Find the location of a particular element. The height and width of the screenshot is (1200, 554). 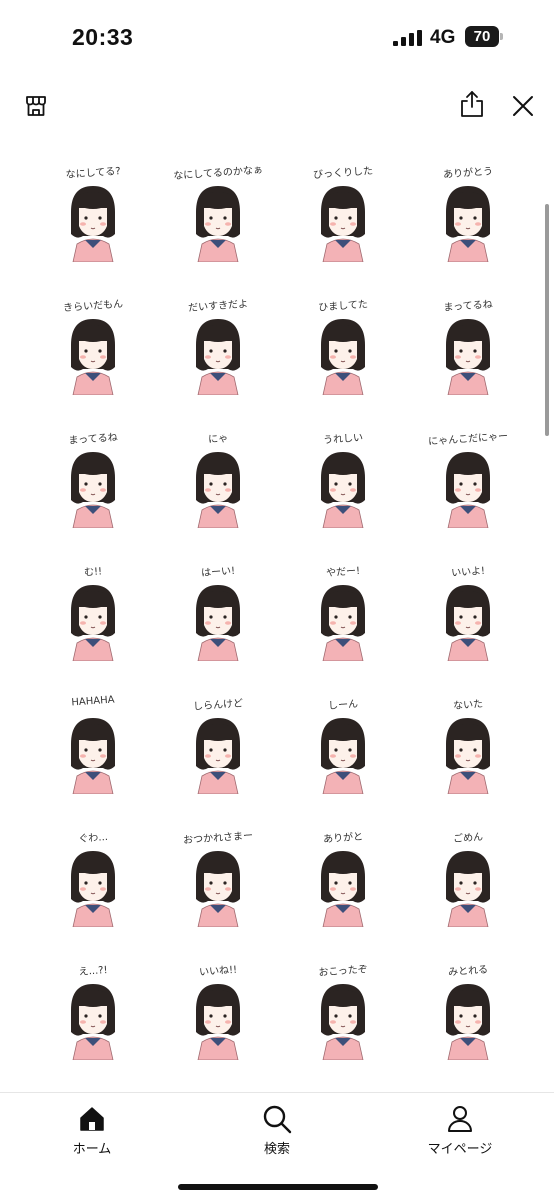

nav-mypage: マイページ is located at coordinates (460, 1130).